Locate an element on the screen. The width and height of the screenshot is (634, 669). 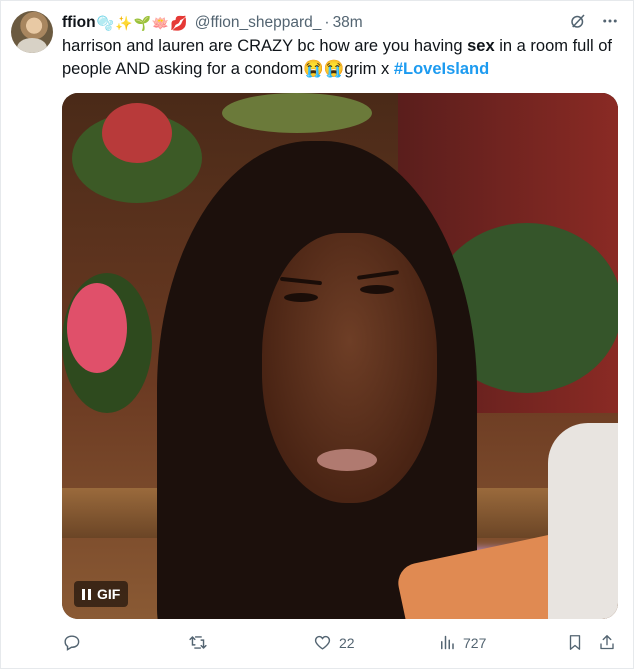
reply-button is located at coordinates (75, 642).